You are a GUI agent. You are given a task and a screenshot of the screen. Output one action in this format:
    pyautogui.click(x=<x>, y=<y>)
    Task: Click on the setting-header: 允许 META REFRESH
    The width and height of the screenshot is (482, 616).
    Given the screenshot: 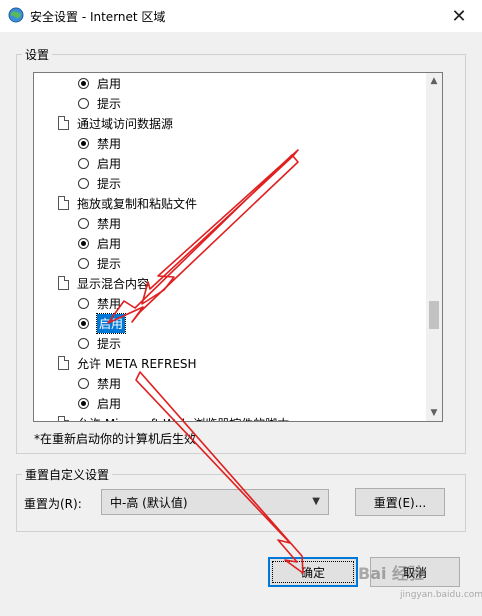 What is the action you would take?
    pyautogui.click(x=115, y=363)
    